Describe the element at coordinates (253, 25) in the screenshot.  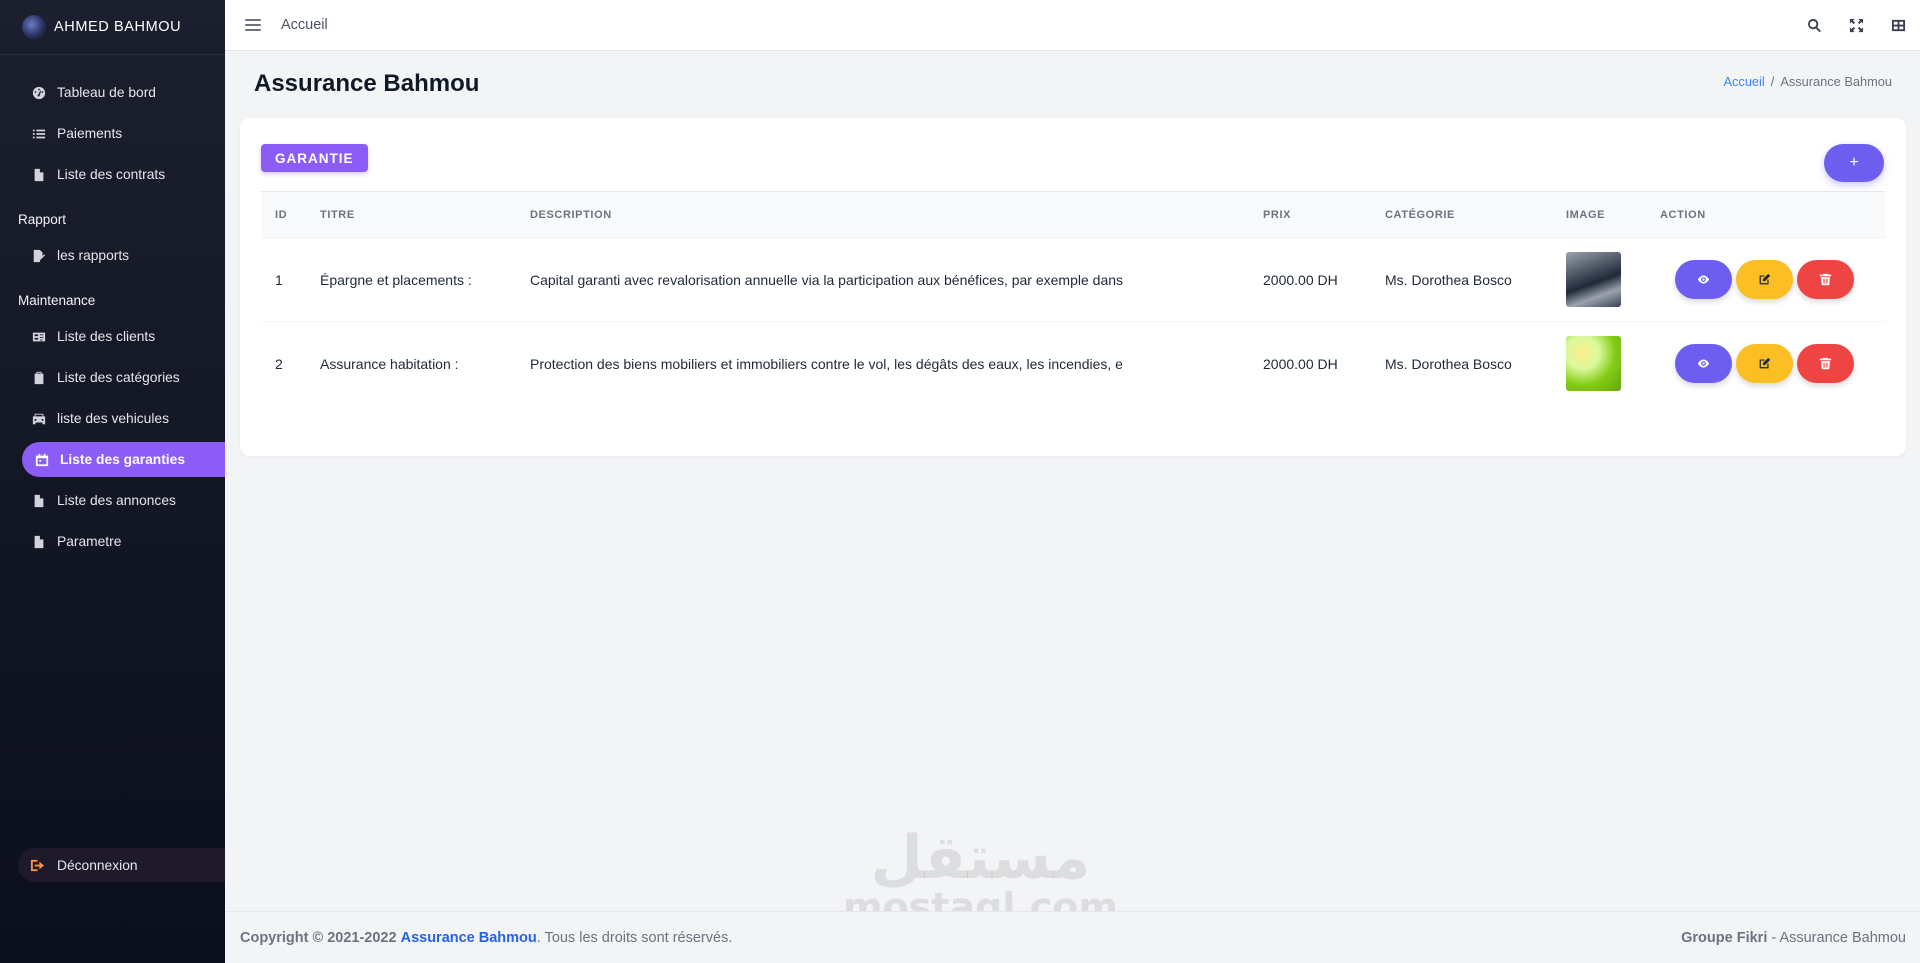
I see `menu-toggle-icon` at that location.